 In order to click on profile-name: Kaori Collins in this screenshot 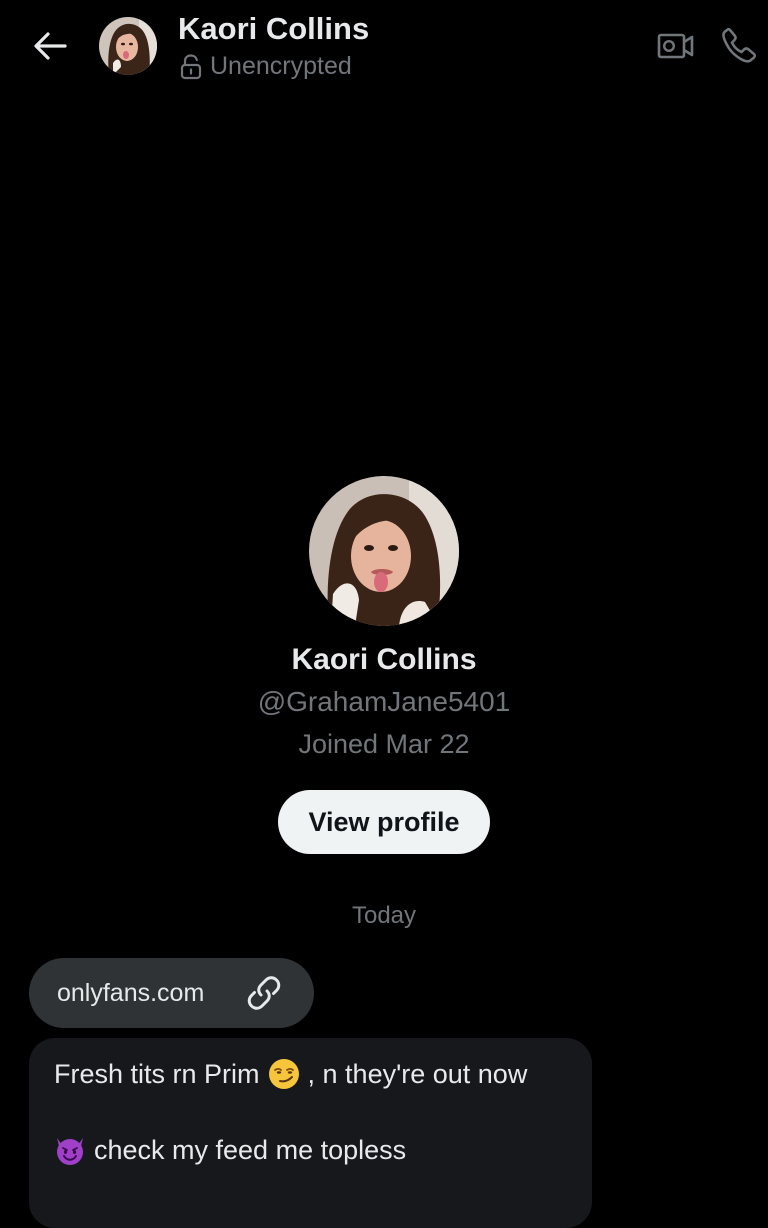, I will do `click(384, 659)`.